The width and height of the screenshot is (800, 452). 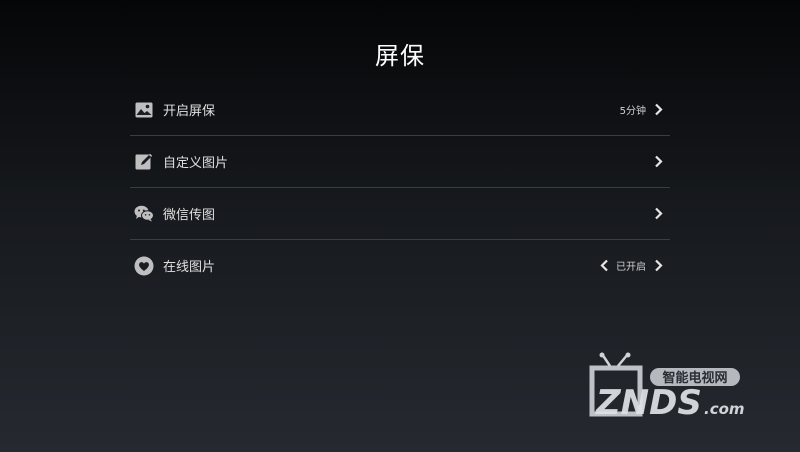 I want to click on watermark-brand: ZNDS, so click(x=648, y=402).